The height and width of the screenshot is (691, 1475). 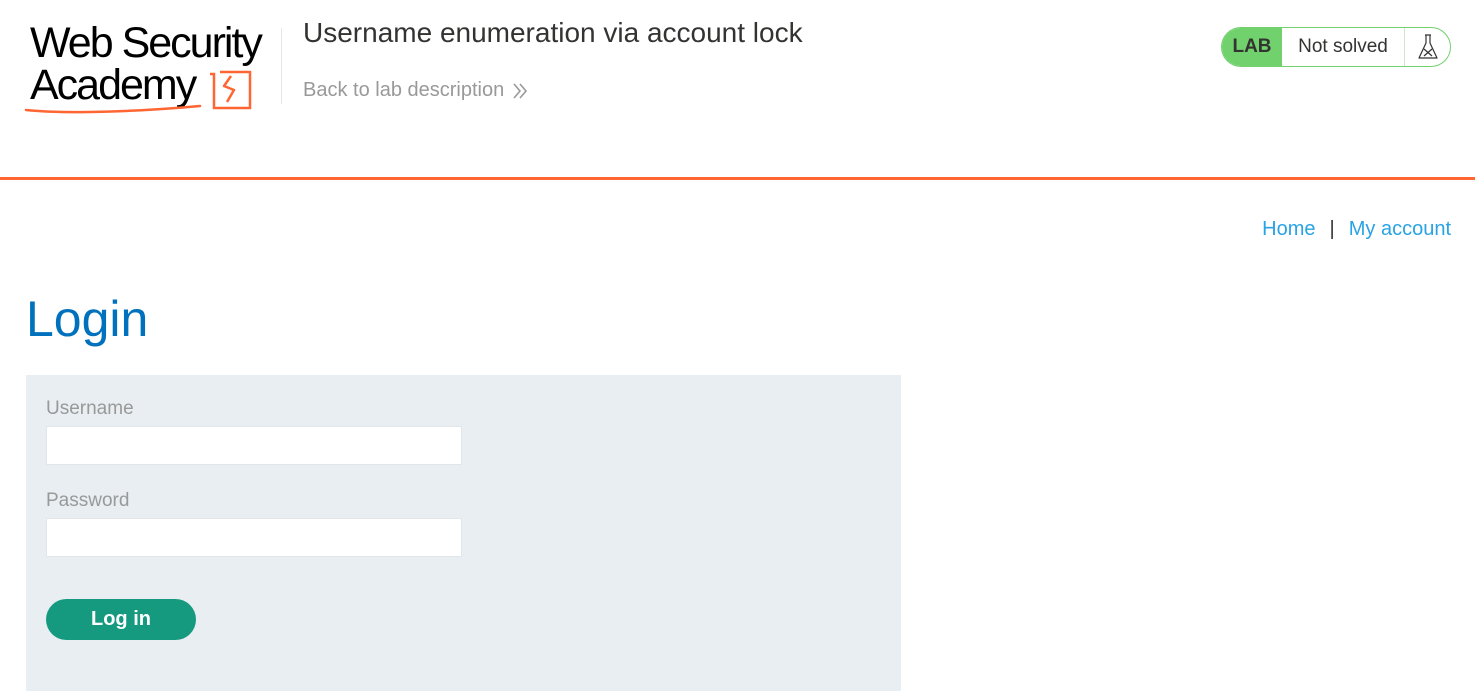 I want to click on web-security-academy-logo: Web Security Academy, so click(x=152, y=70).